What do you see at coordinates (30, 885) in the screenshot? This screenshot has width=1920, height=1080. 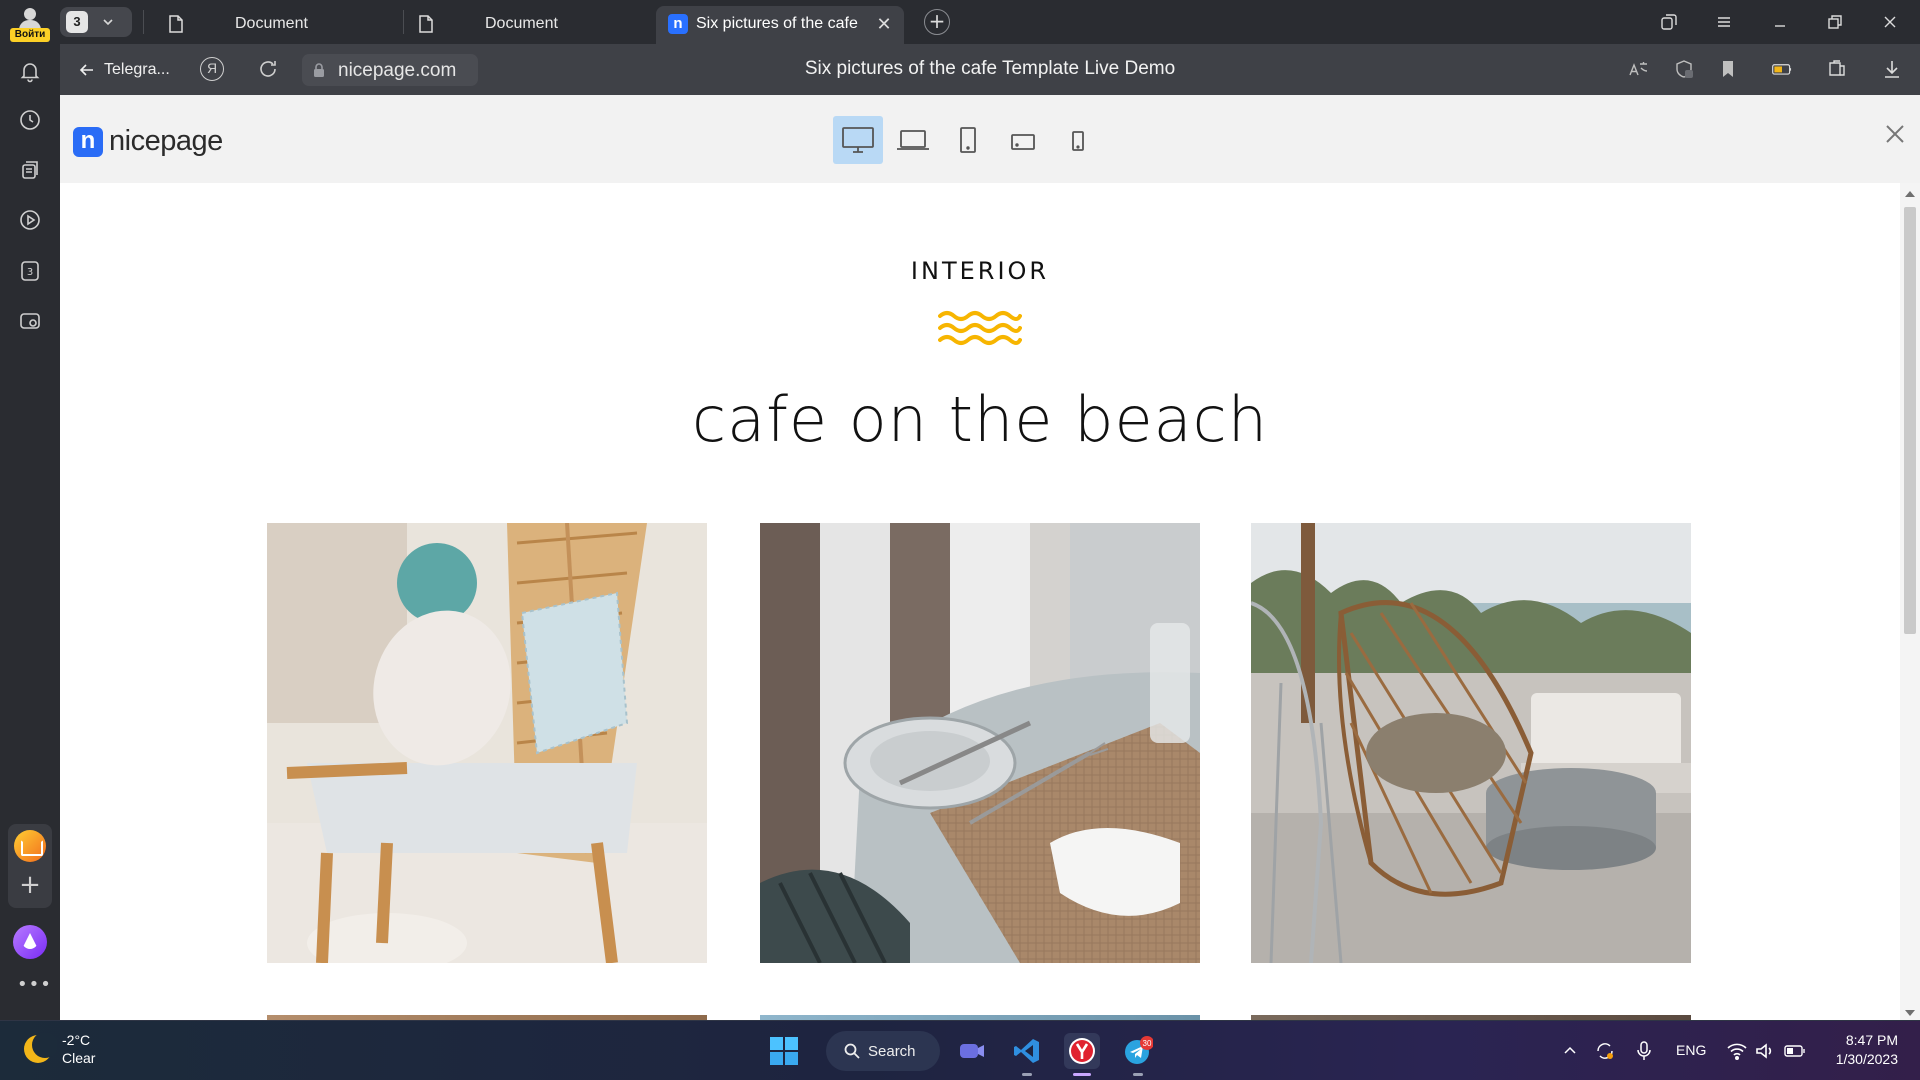 I see `add-app-icon: +` at bounding box center [30, 885].